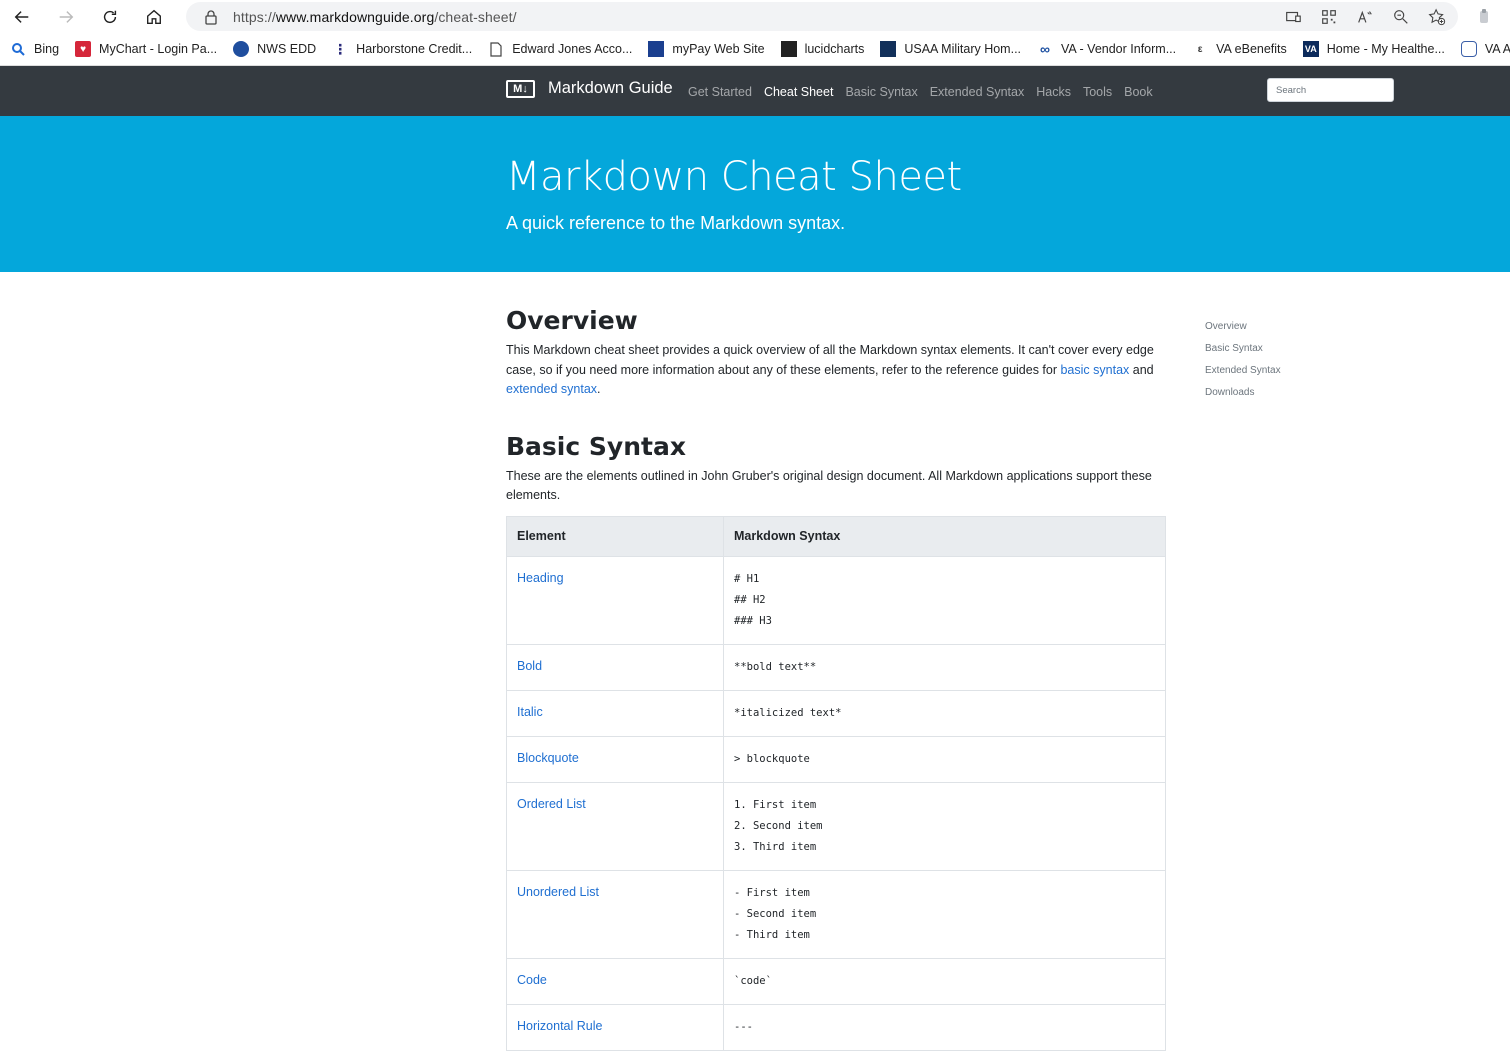 The image size is (1510, 1051). Describe the element at coordinates (944, 826) in the screenshot. I see `syntax-cell: 1. First item 2. Second item 3. Third item` at that location.